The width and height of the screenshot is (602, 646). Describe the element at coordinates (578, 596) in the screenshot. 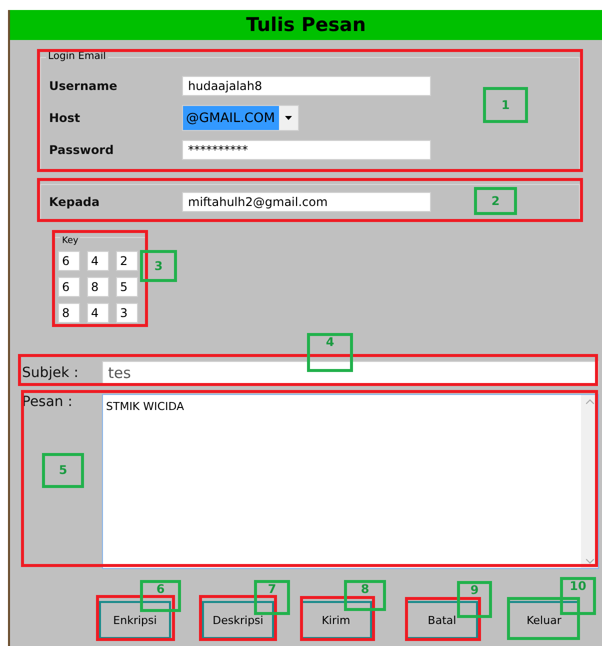

I see `callout-number: 10` at that location.